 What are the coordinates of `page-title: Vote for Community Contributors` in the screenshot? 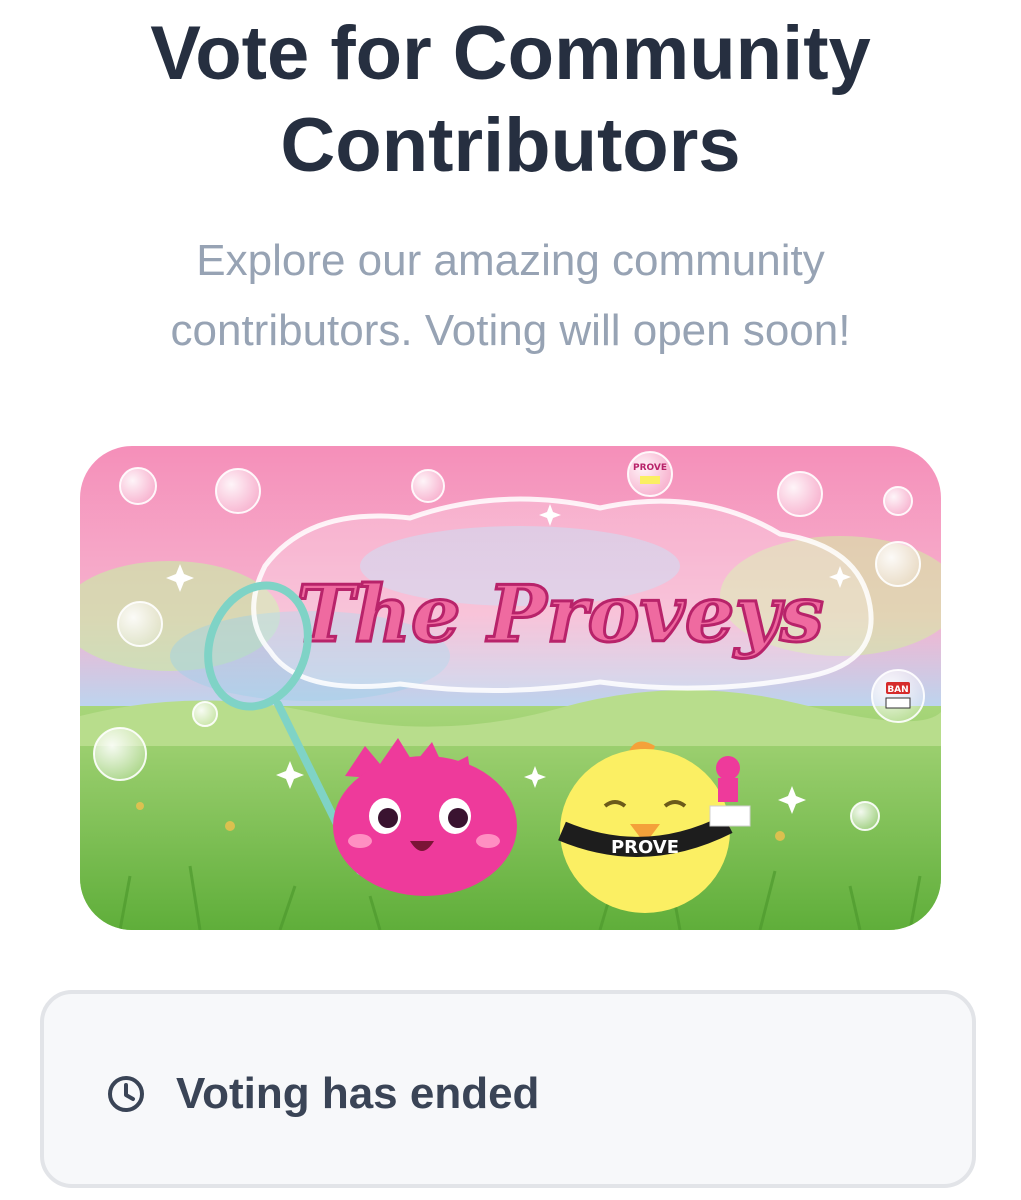 It's located at (510, 99).